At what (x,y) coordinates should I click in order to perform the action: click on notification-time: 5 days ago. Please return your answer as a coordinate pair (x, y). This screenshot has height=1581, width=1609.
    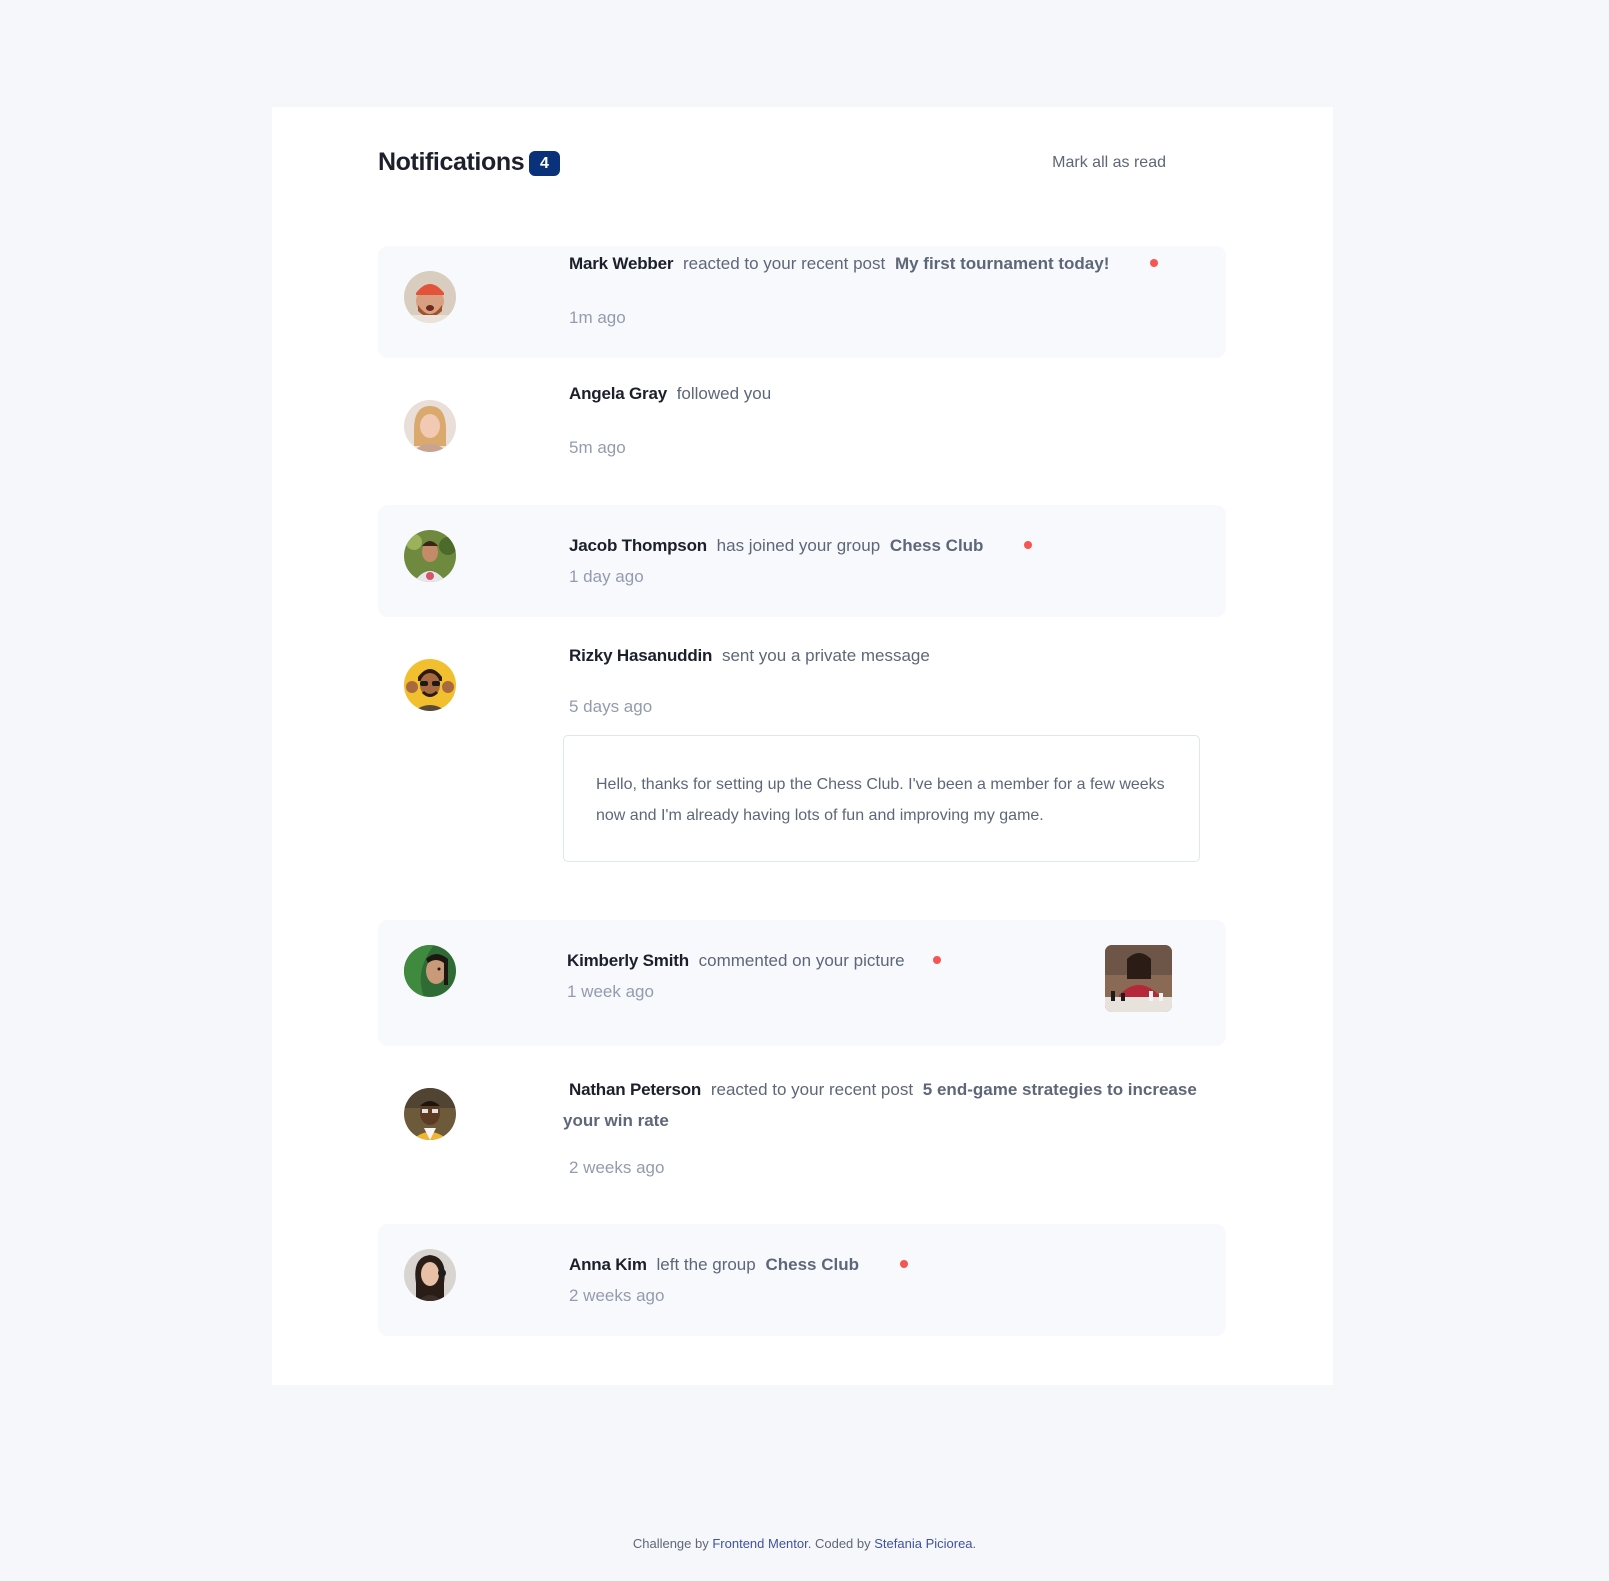
    Looking at the image, I should click on (611, 706).